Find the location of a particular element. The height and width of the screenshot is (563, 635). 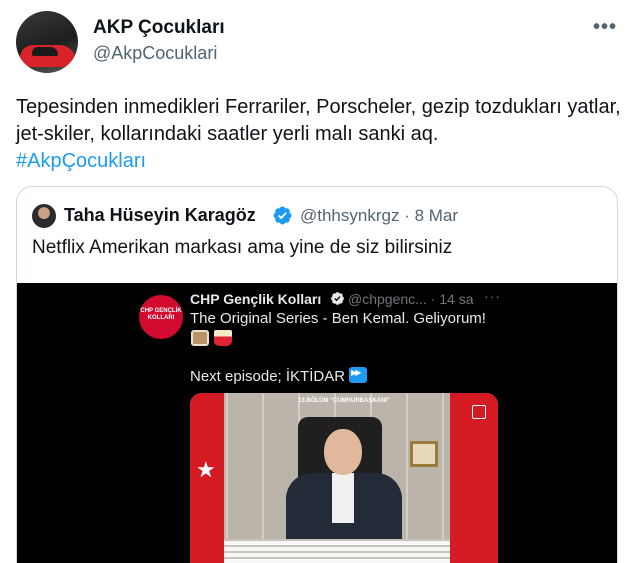

inner-next-episode: Next episode; İKTİDAR is located at coordinates (279, 376).